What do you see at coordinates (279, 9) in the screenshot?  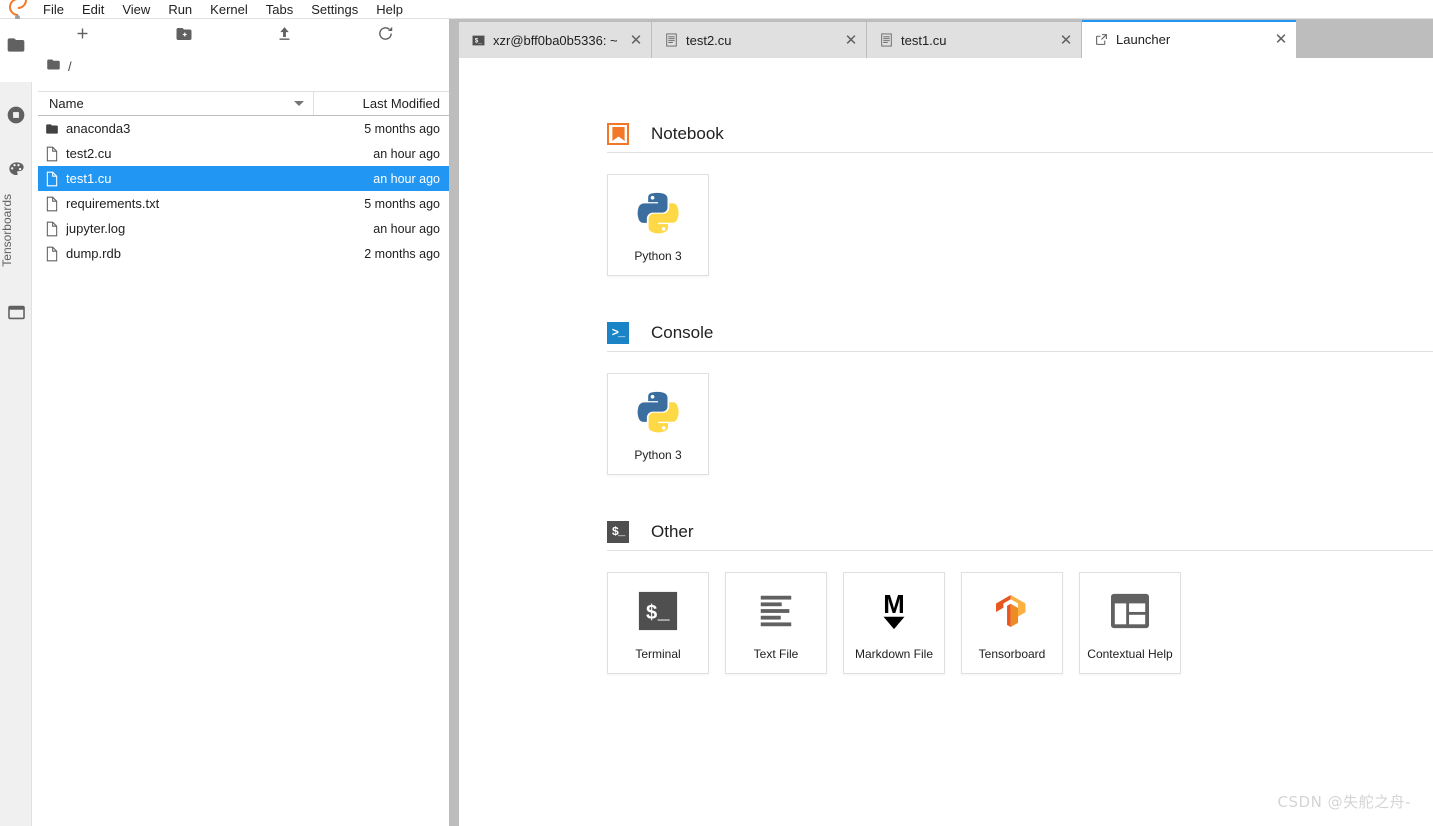 I see `menu-item-tabs: Tabs` at bounding box center [279, 9].